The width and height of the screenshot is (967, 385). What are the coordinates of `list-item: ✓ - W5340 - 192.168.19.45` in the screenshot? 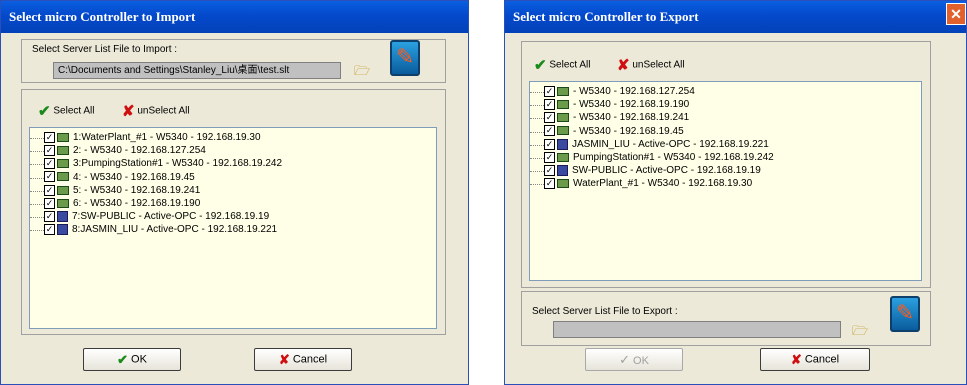 It's located at (607, 132).